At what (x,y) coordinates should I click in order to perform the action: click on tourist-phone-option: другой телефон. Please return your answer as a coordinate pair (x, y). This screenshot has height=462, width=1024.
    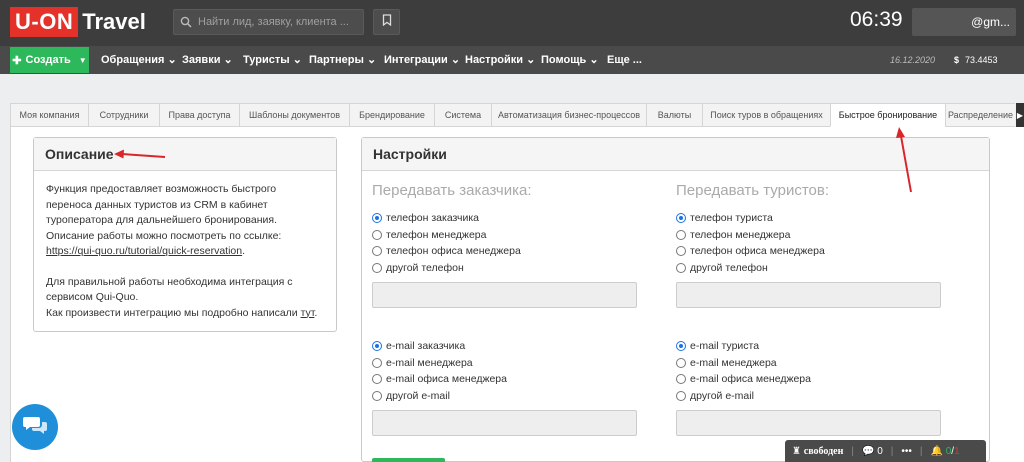
    Looking at the image, I should click on (808, 268).